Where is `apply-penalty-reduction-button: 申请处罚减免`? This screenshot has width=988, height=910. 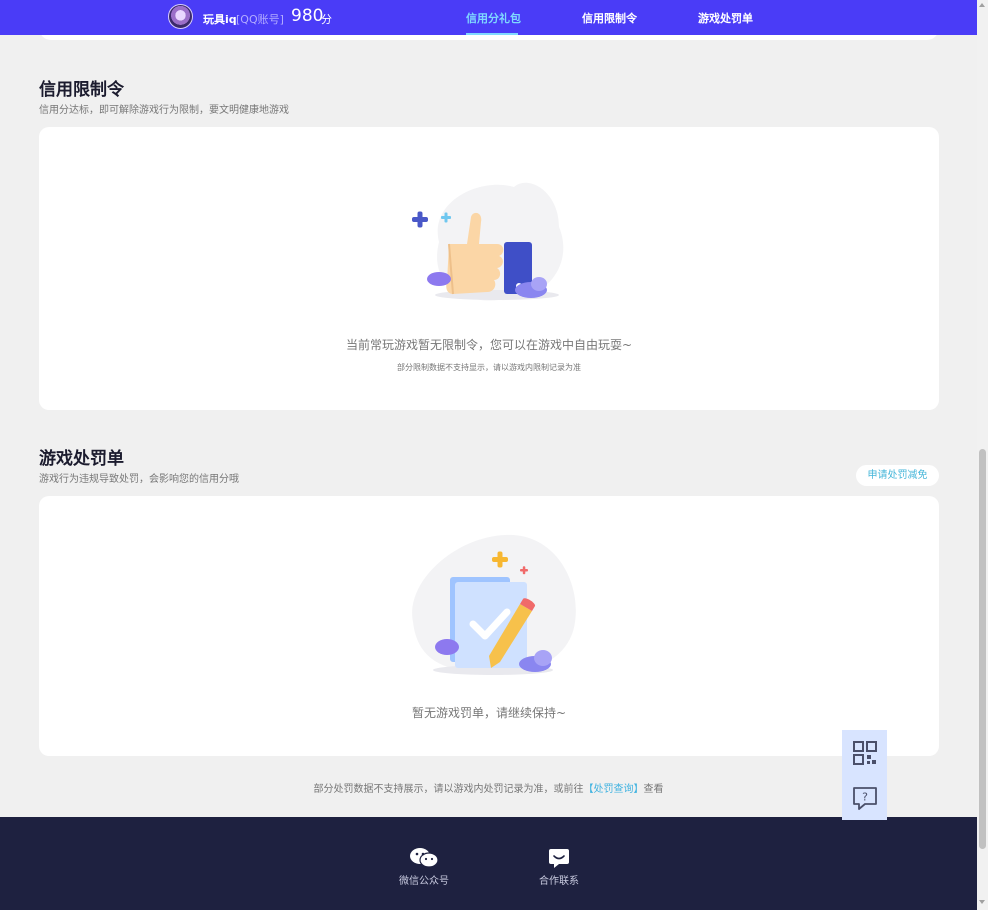 apply-penalty-reduction-button: 申请处罚减免 is located at coordinates (897, 475).